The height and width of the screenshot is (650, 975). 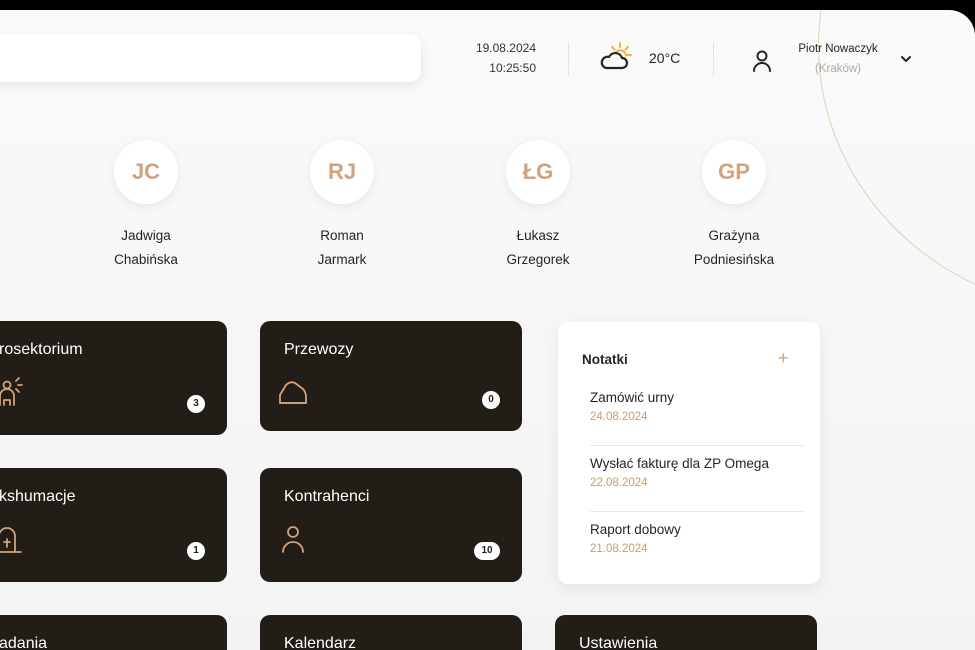 What do you see at coordinates (538, 248) in the screenshot?
I see `contact-name: Łukasz Grzegorek` at bounding box center [538, 248].